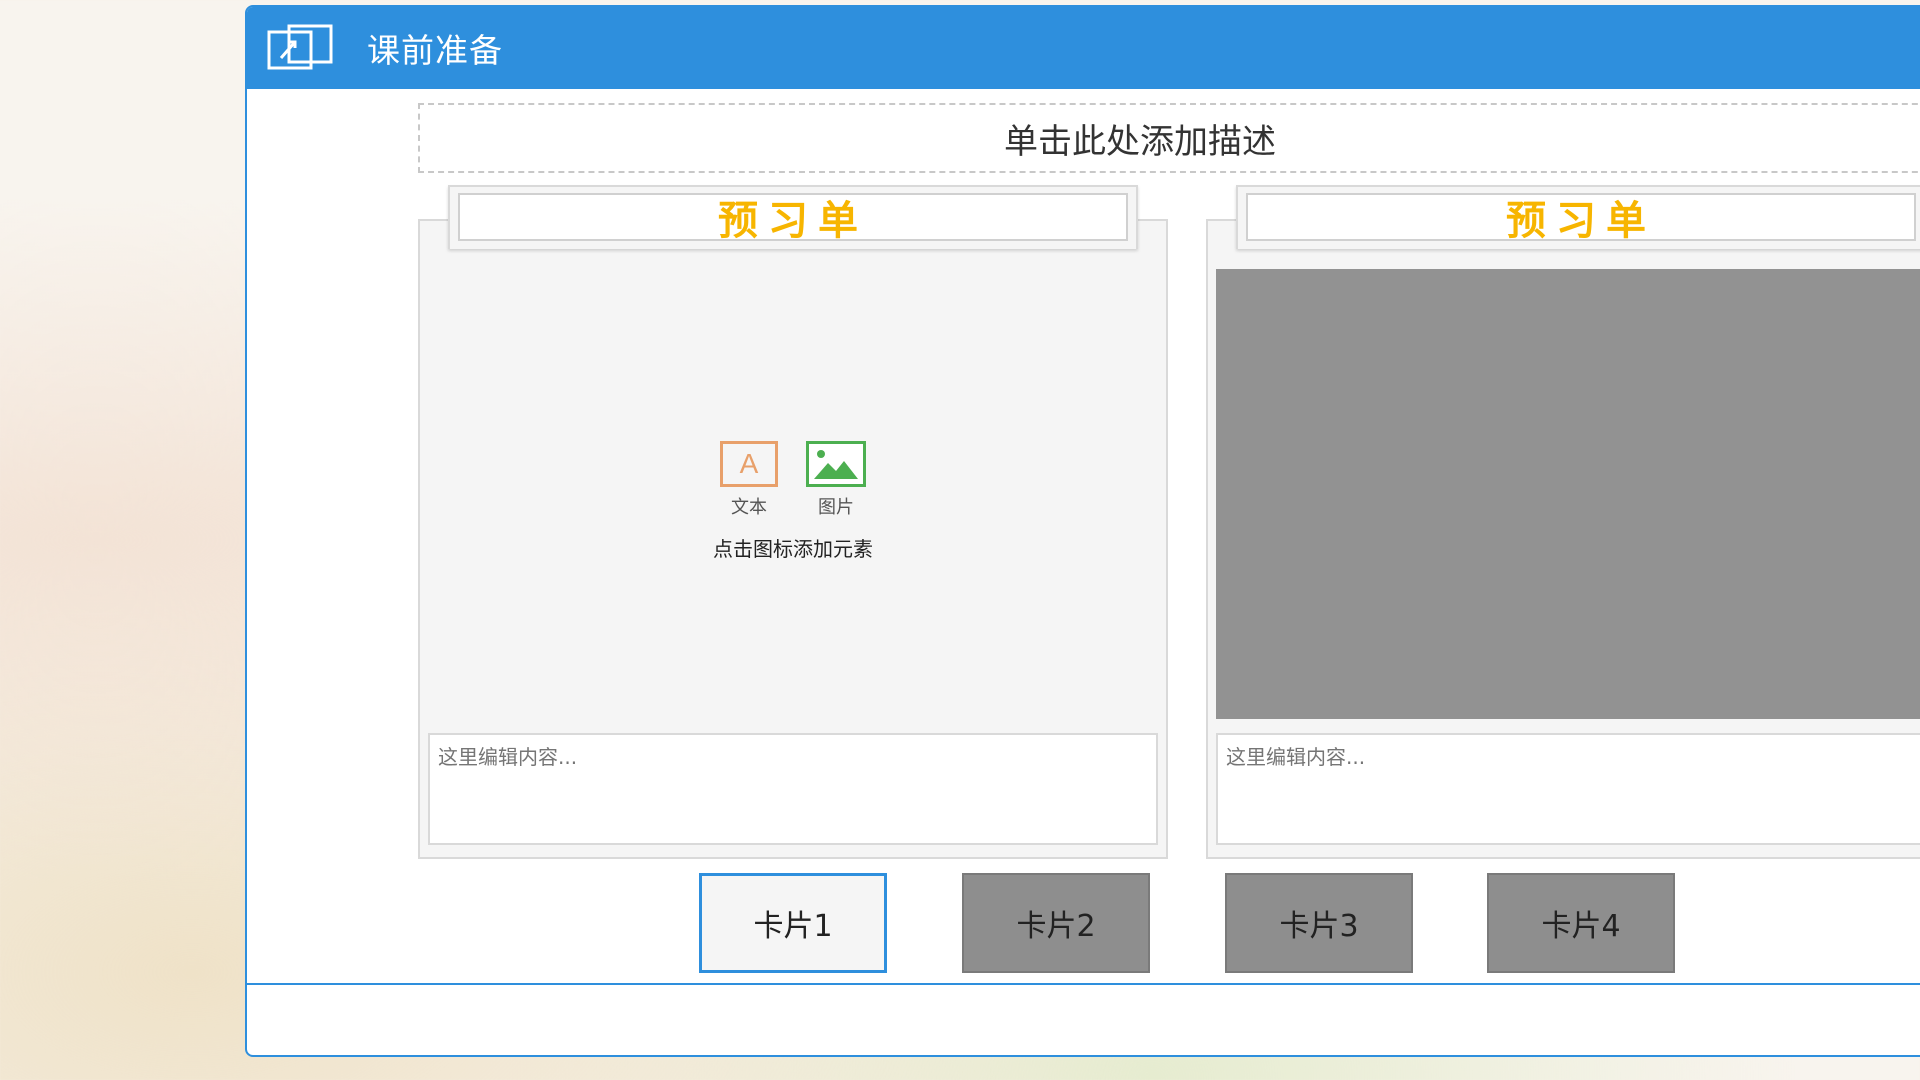 This screenshot has height=1080, width=1920. What do you see at coordinates (1319, 923) in the screenshot?
I see `card-tab-3: 卡片3` at bounding box center [1319, 923].